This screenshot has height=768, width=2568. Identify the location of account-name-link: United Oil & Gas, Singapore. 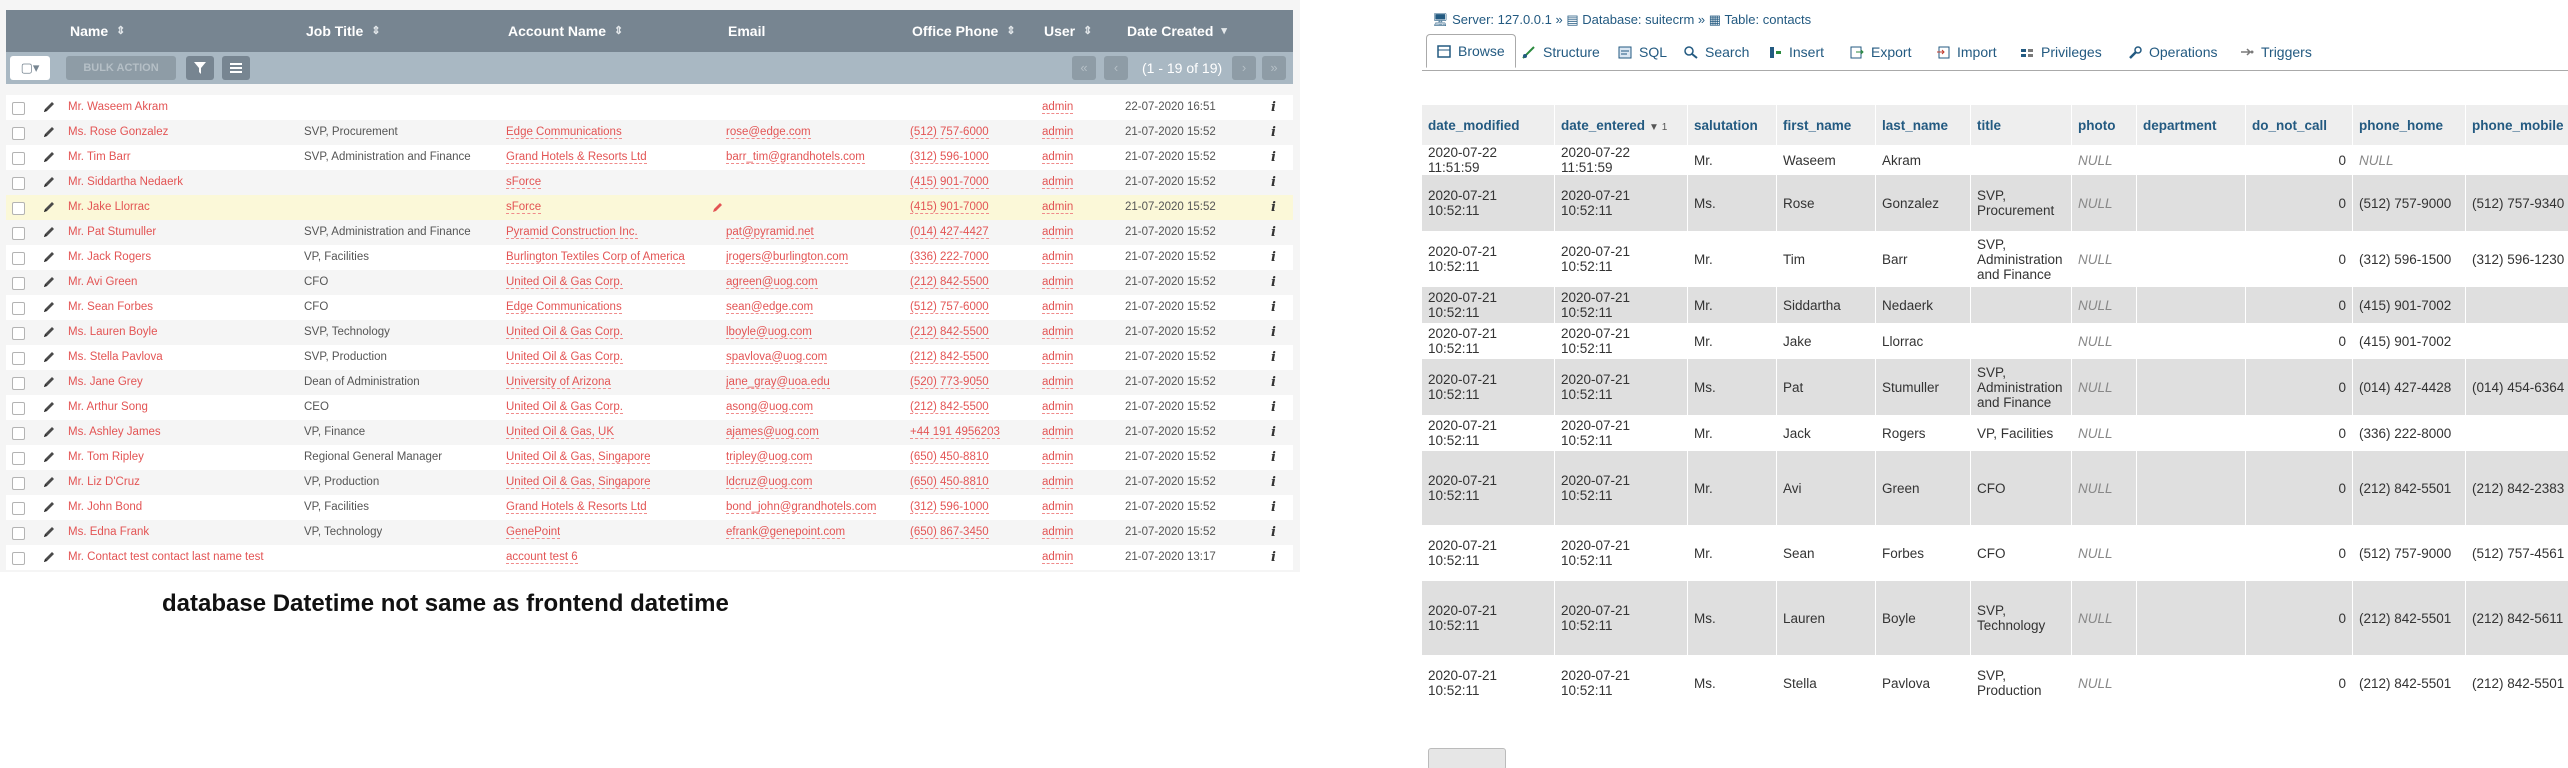
(578, 482).